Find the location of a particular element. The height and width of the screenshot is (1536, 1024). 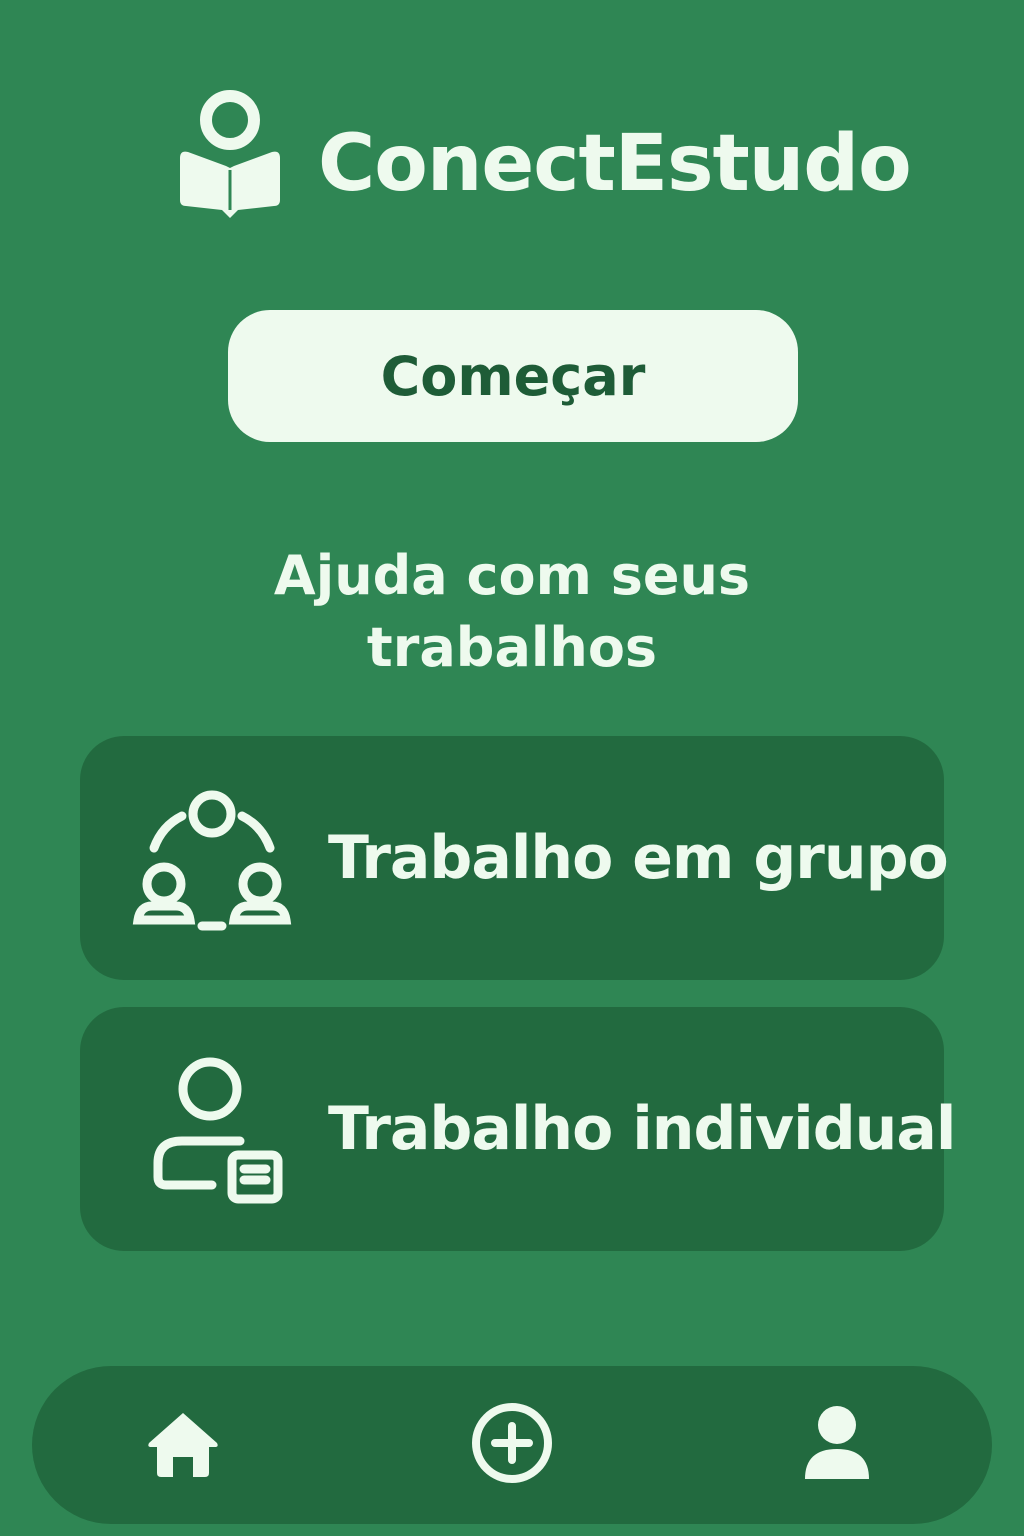

individual-work-label: Trabalho individual is located at coordinates (642, 1129).